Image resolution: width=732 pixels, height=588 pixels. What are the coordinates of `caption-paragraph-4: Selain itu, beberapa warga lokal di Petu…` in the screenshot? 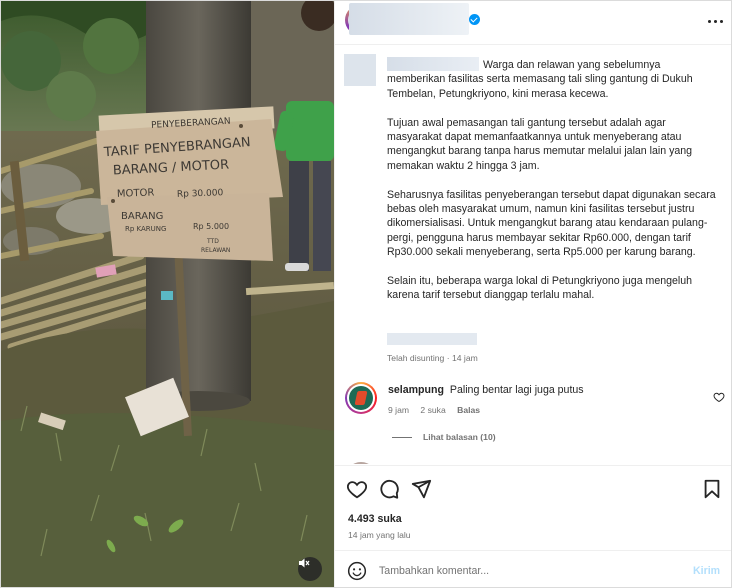 It's located at (540, 288).